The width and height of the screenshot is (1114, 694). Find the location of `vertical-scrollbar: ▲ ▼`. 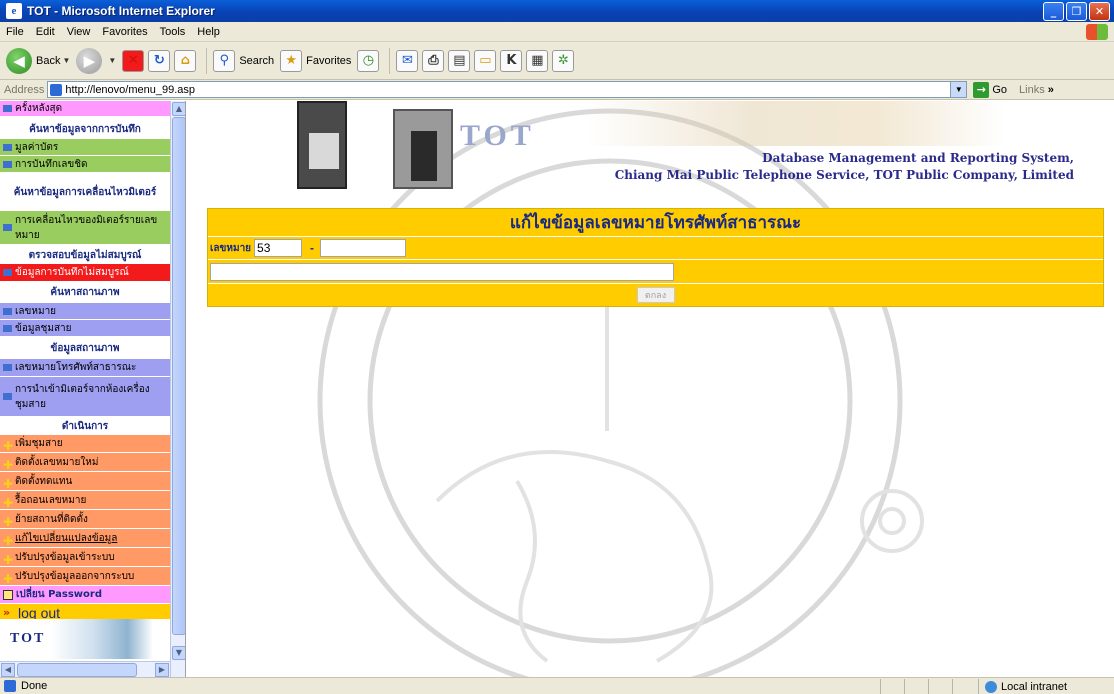

vertical-scrollbar: ▲ ▼ is located at coordinates (177, 389).